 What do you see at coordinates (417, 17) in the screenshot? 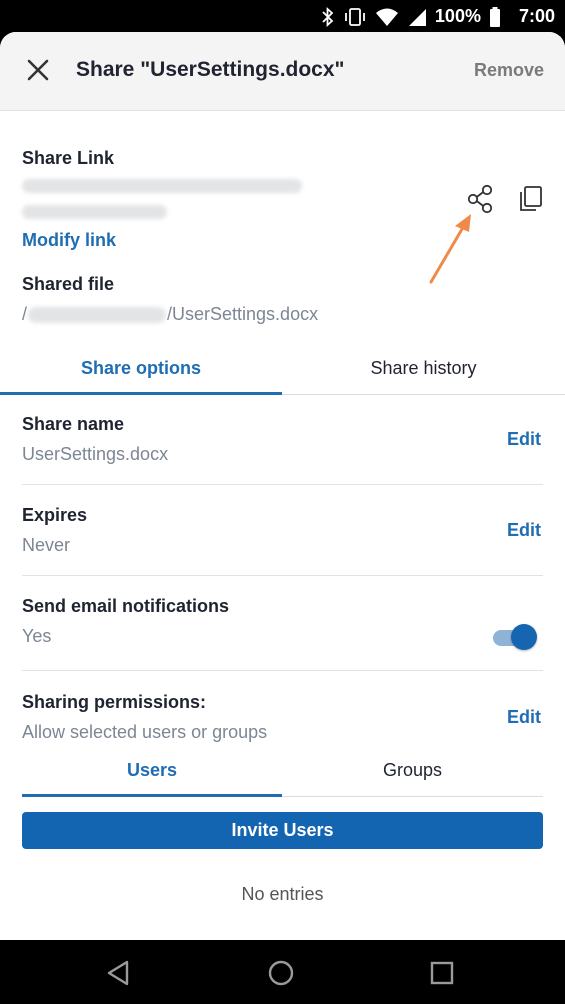
I see `signal-icon` at bounding box center [417, 17].